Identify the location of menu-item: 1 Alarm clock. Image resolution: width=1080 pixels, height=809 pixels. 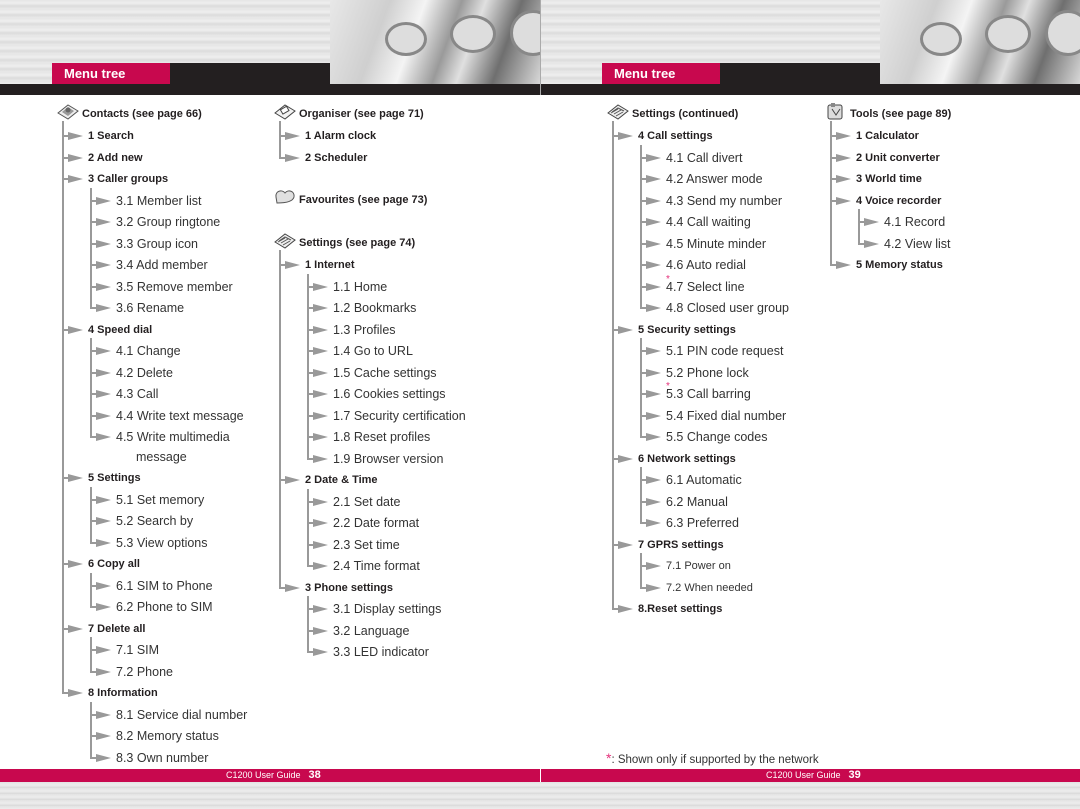
(340, 136).